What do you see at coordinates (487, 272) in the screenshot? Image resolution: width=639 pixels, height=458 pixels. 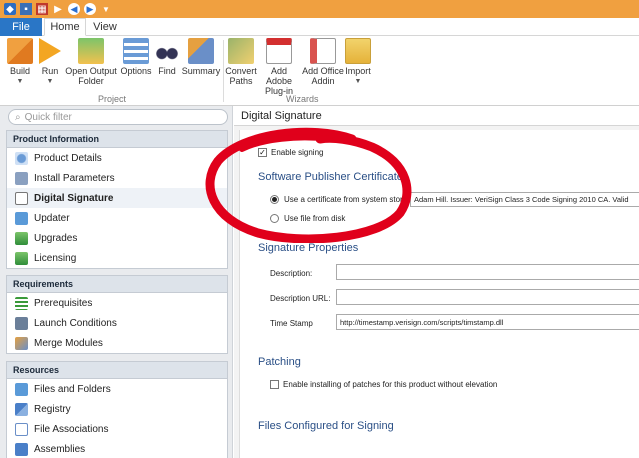 I see `description-field` at bounding box center [487, 272].